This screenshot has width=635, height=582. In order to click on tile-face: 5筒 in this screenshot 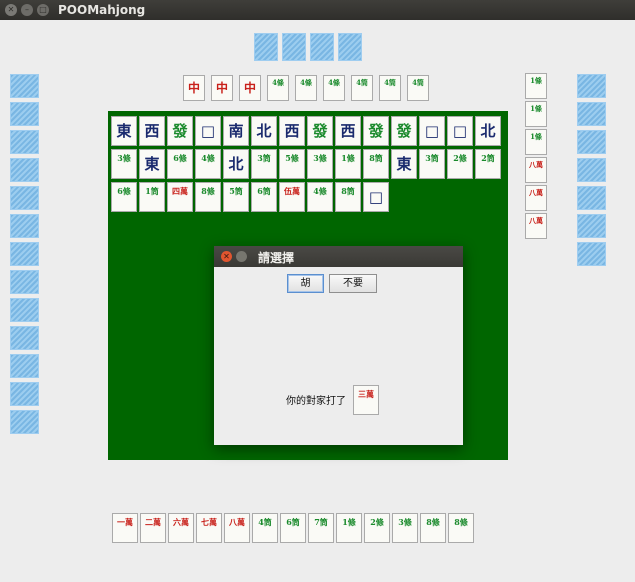, I will do `click(236, 191)`.